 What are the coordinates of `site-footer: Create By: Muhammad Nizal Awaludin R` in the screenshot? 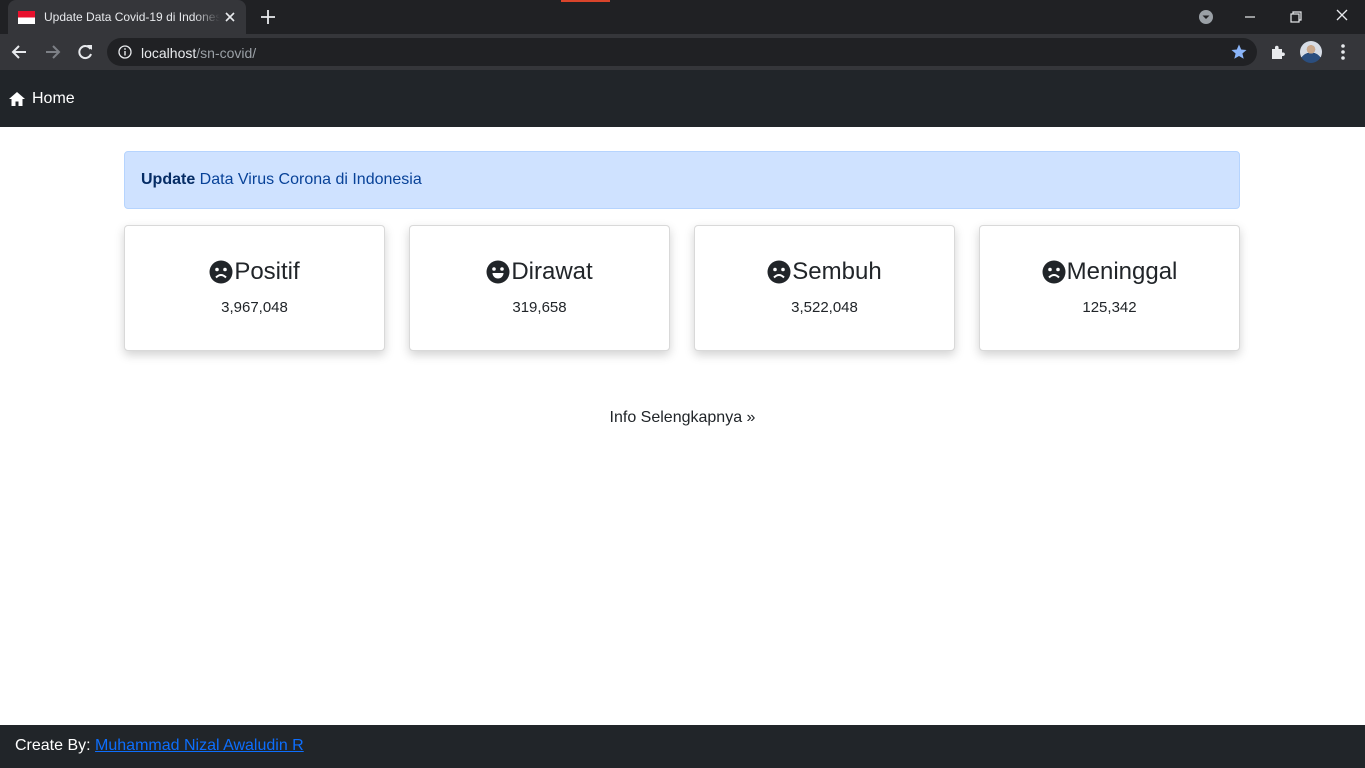 It's located at (682, 746).